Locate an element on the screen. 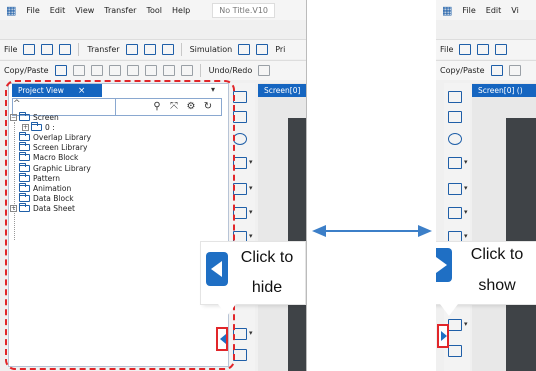 The width and height of the screenshot is (536, 371). toolbar-transfer-label: Transfer is located at coordinates (103, 49).